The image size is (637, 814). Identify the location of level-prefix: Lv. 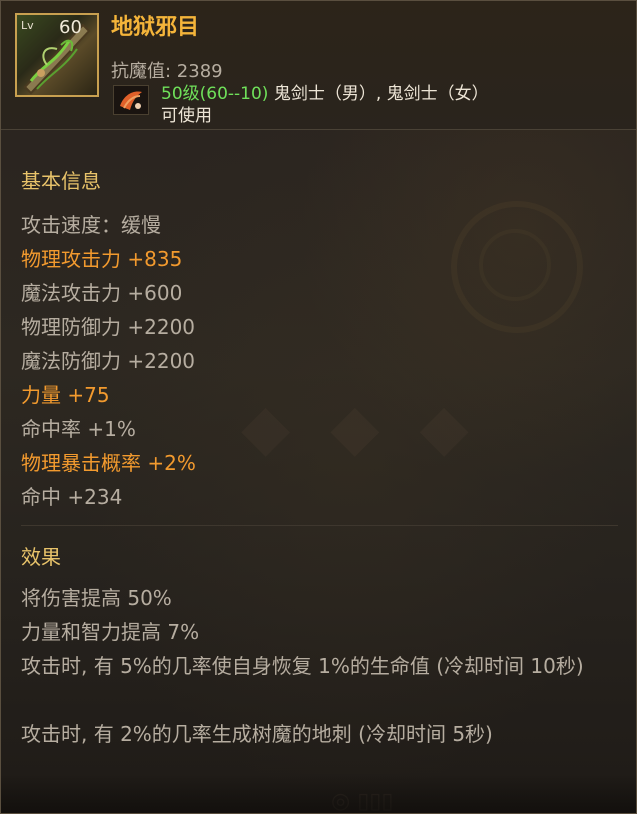
(27, 25).